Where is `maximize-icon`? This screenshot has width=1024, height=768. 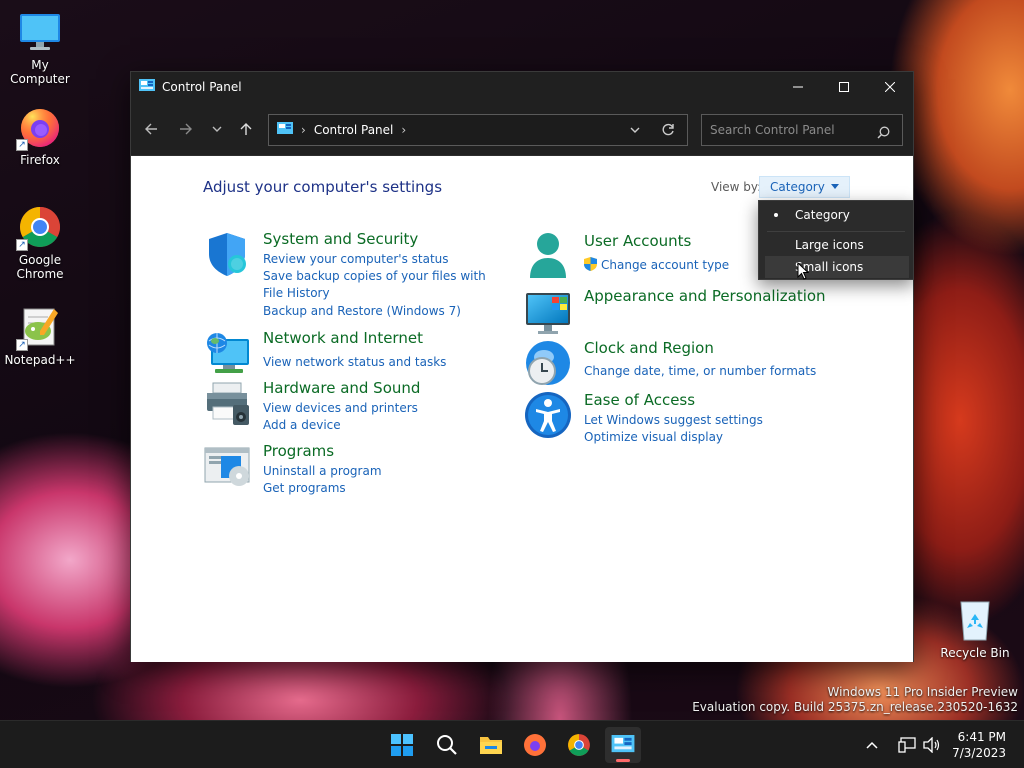 maximize-icon is located at coordinates (844, 87).